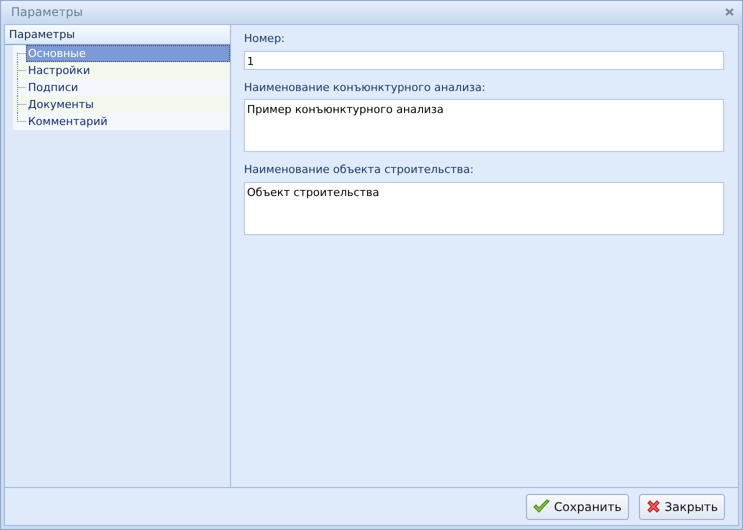  Describe the element at coordinates (484, 60) in the screenshot. I see `input-field: 1` at that location.